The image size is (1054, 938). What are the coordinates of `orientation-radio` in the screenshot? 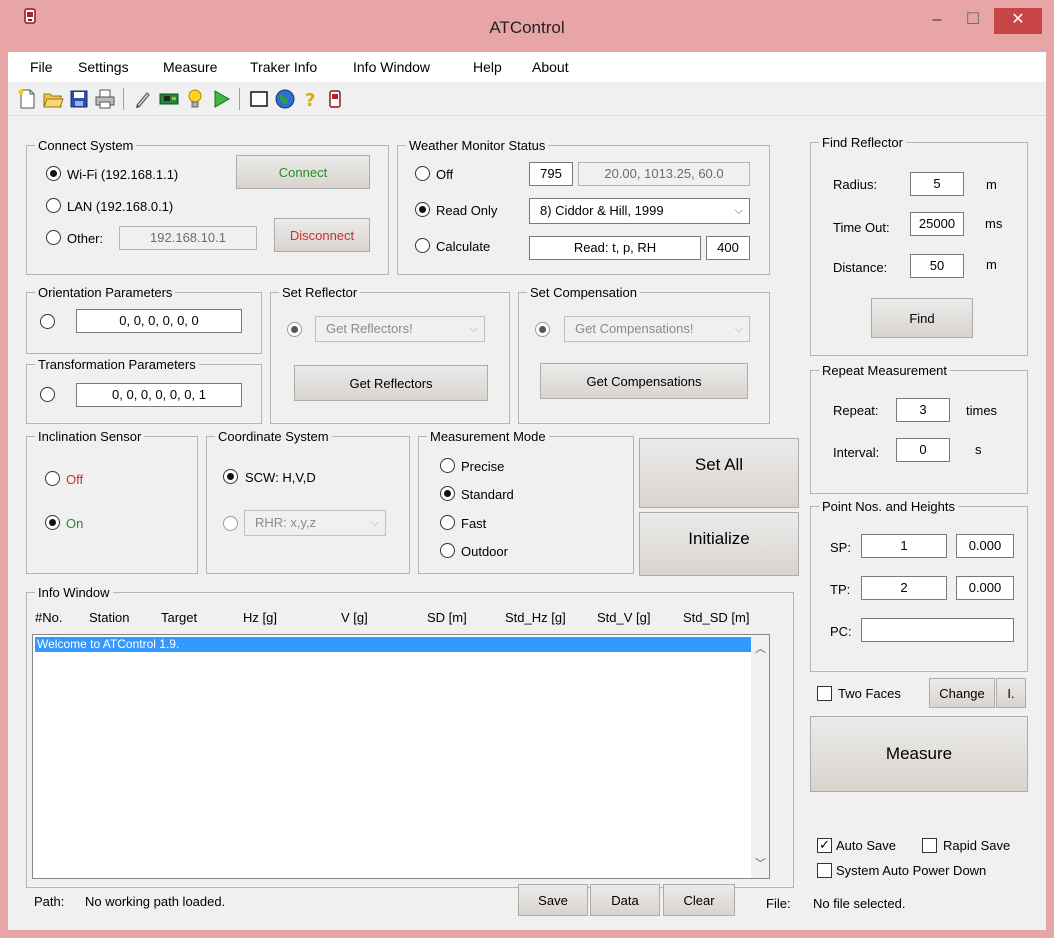 It's located at (47, 321).